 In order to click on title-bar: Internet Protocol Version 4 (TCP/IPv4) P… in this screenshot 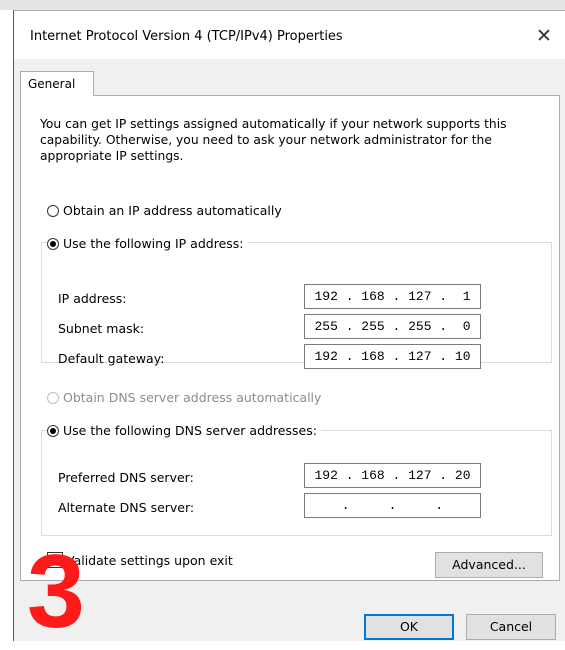, I will do `click(289, 35)`.